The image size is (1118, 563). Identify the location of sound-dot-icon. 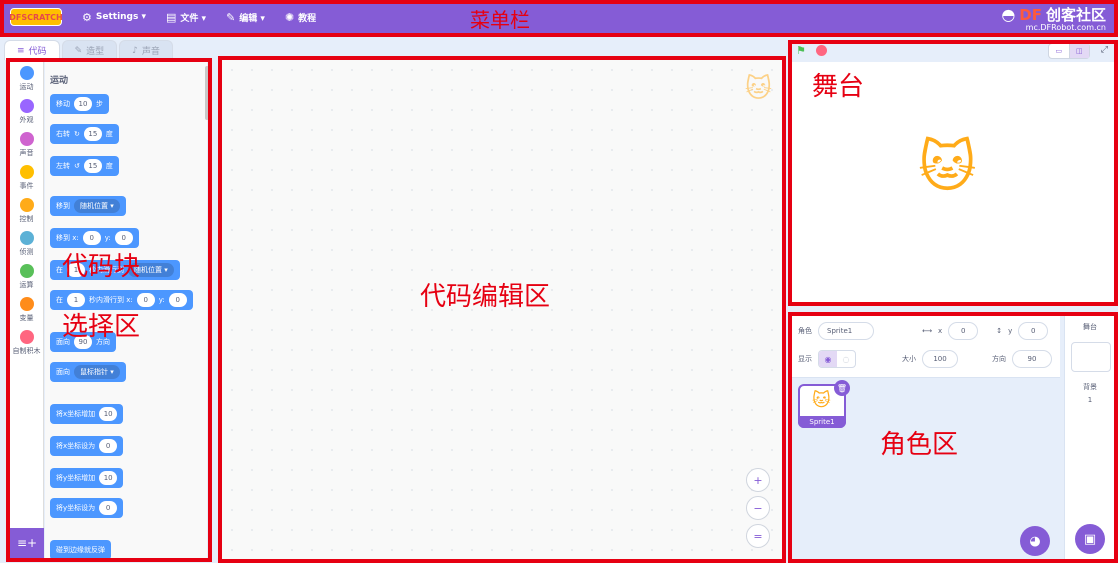
(26, 139).